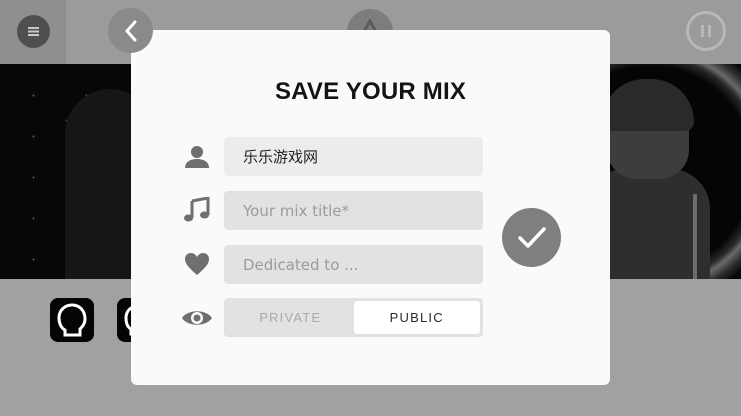 Image resolution: width=741 pixels, height=416 pixels. Describe the element at coordinates (695, 236) in the screenshot. I see `light-beam-right` at that location.